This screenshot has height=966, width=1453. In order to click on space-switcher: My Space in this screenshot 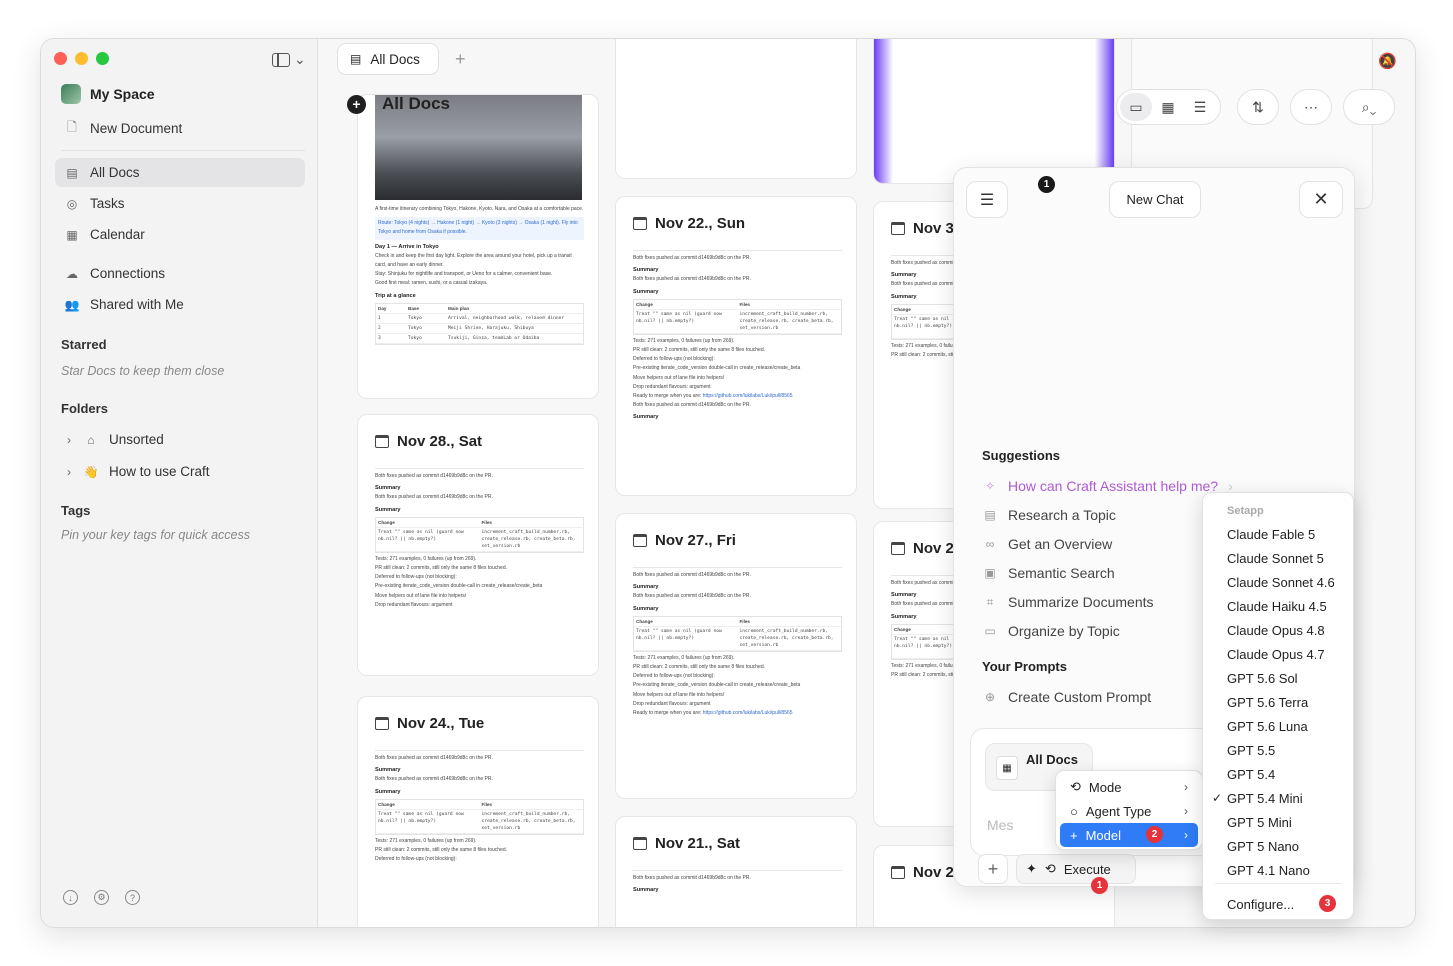, I will do `click(108, 94)`.